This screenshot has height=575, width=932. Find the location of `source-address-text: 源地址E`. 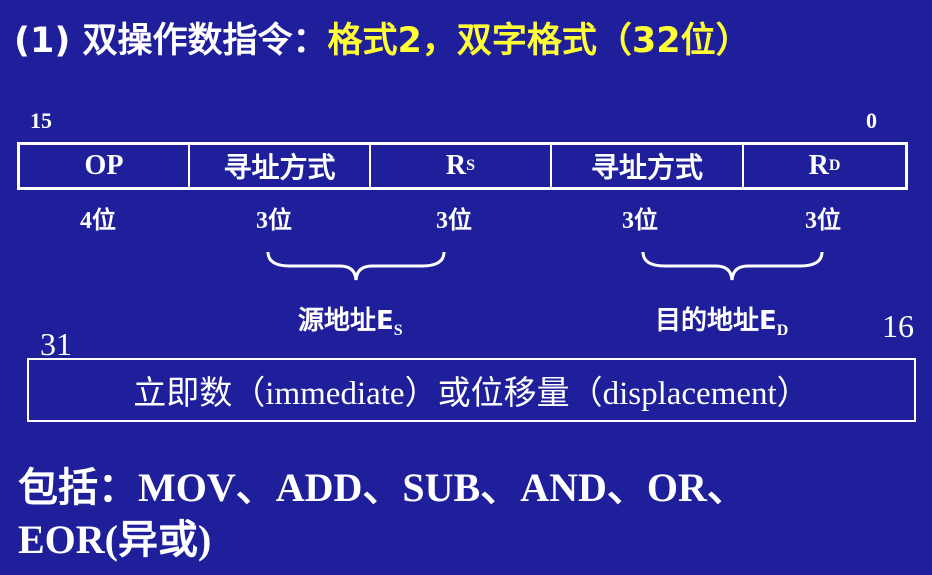

source-address-text: 源地址E is located at coordinates (346, 321).